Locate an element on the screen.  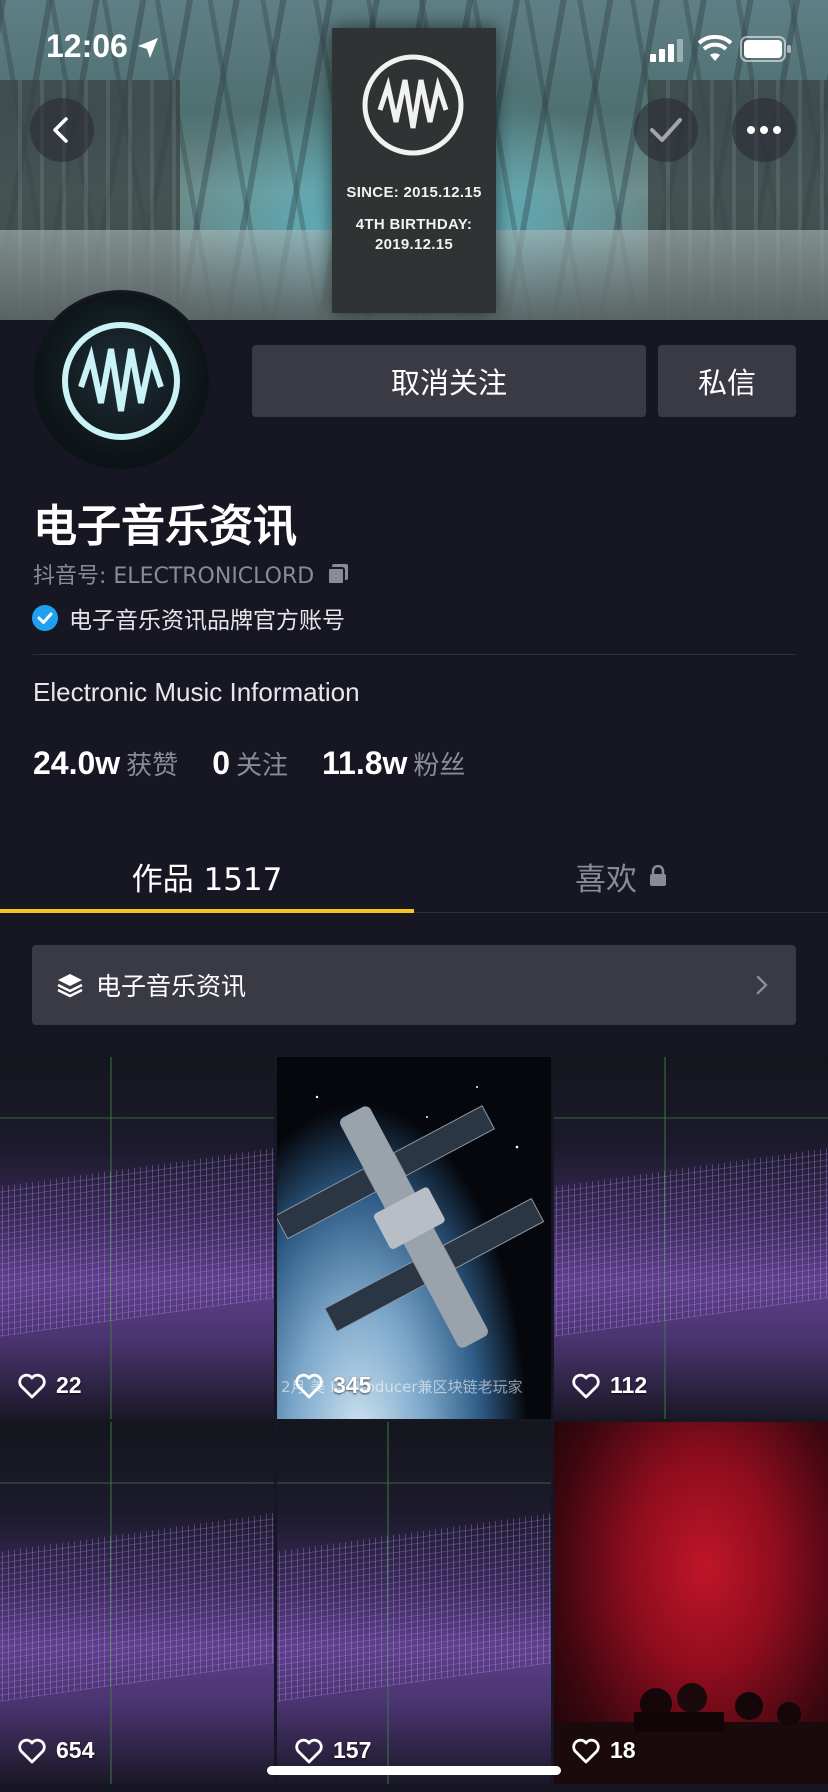
verified-row: 电子音乐资讯品牌官方账号 is located at coordinates (188, 618).